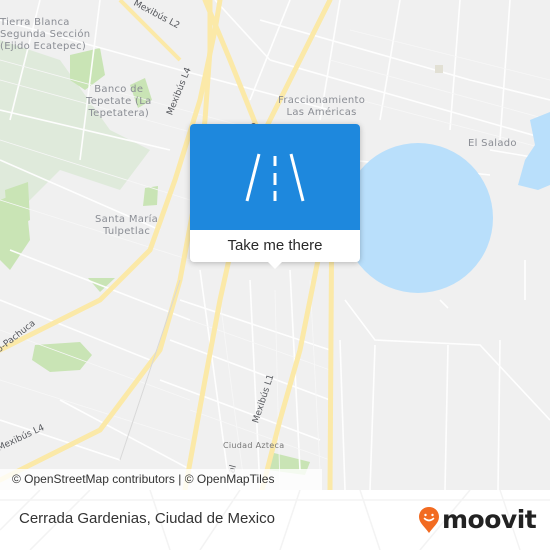 The width and height of the screenshot is (550, 550). What do you see at coordinates (150, 370) in the screenshot?
I see `rail-line` at bounding box center [150, 370].